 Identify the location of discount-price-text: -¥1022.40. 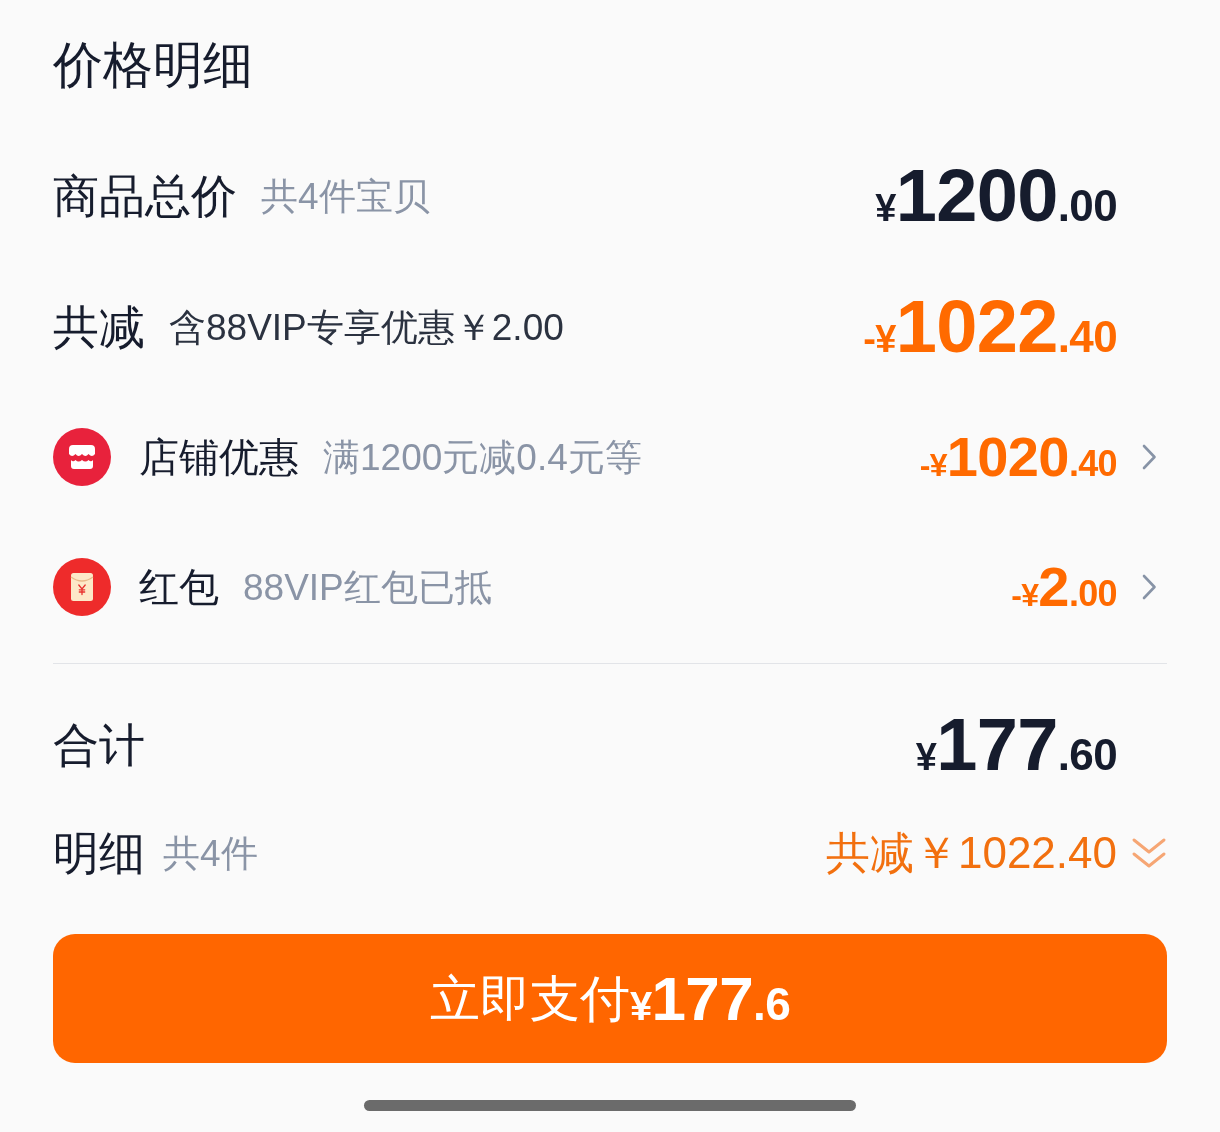
(990, 327).